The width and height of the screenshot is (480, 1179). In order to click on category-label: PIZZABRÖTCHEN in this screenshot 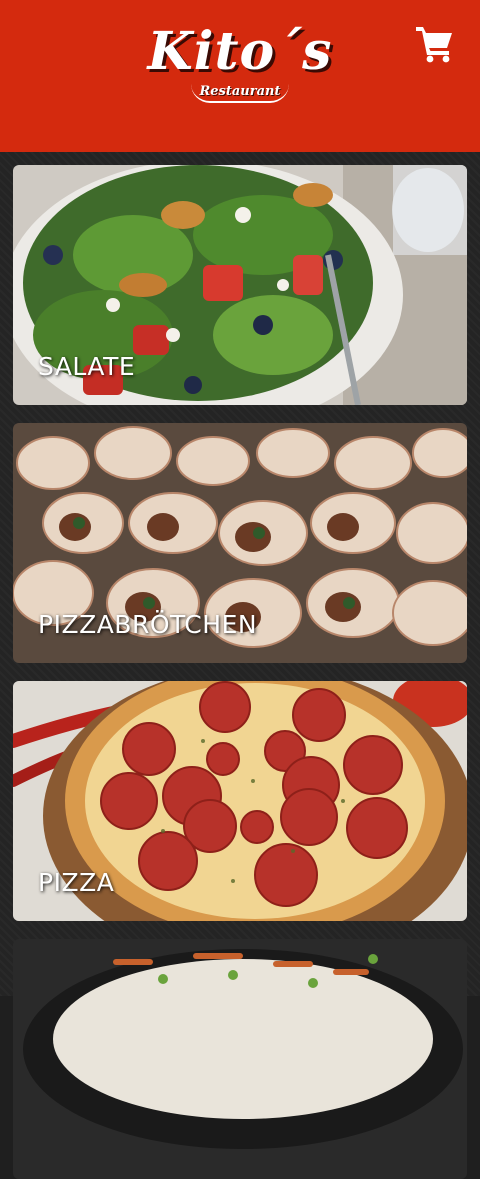, I will do `click(148, 624)`.